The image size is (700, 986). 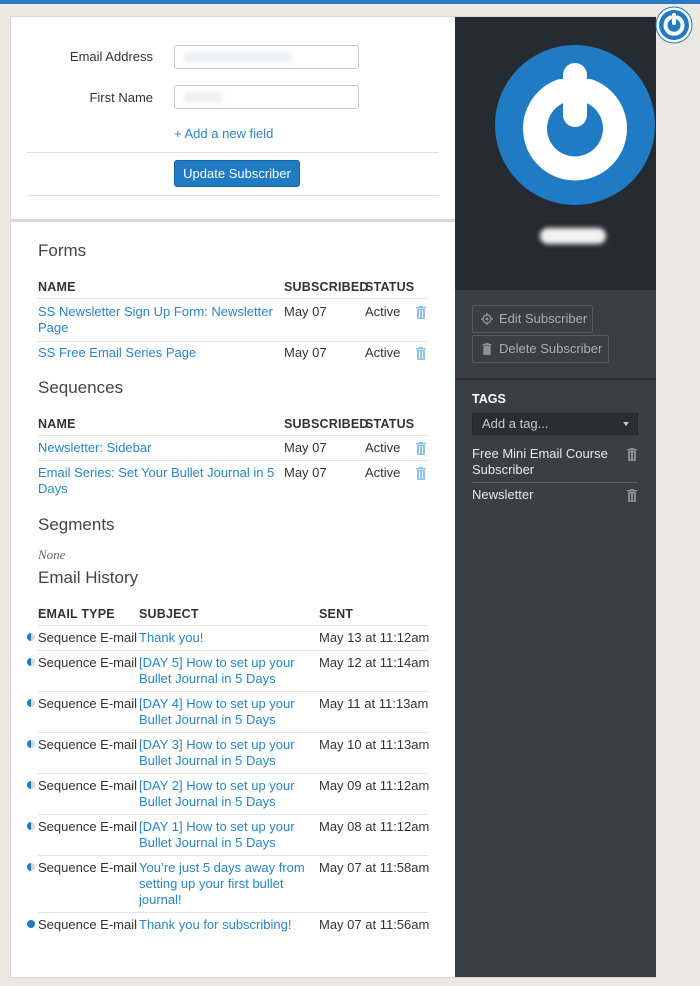 I want to click on sequences-heading: Sequences, so click(x=81, y=387).